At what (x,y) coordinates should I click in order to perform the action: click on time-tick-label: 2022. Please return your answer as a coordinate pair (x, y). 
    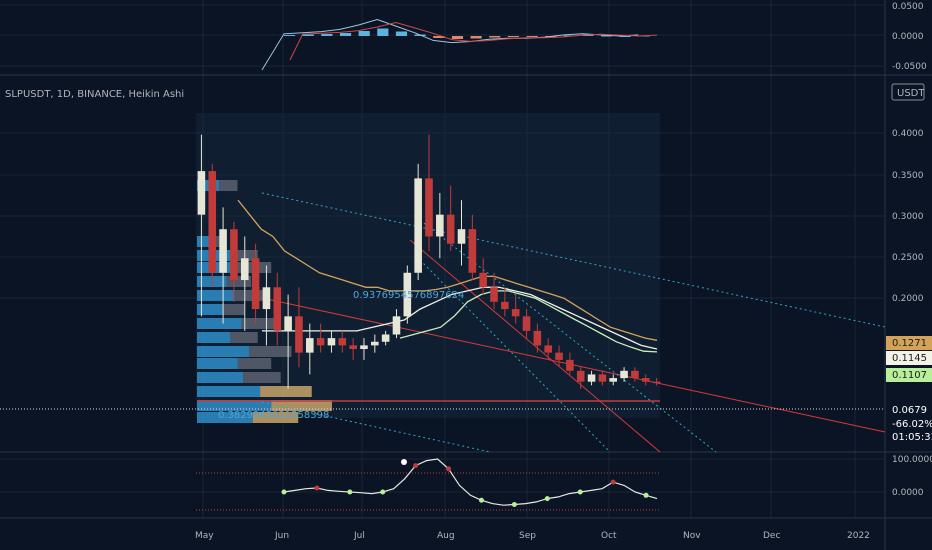
    Looking at the image, I should click on (858, 536).